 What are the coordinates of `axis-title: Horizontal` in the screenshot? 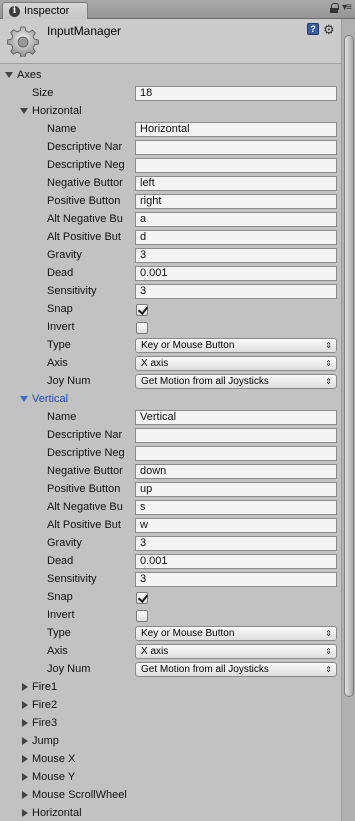 It's located at (57, 111).